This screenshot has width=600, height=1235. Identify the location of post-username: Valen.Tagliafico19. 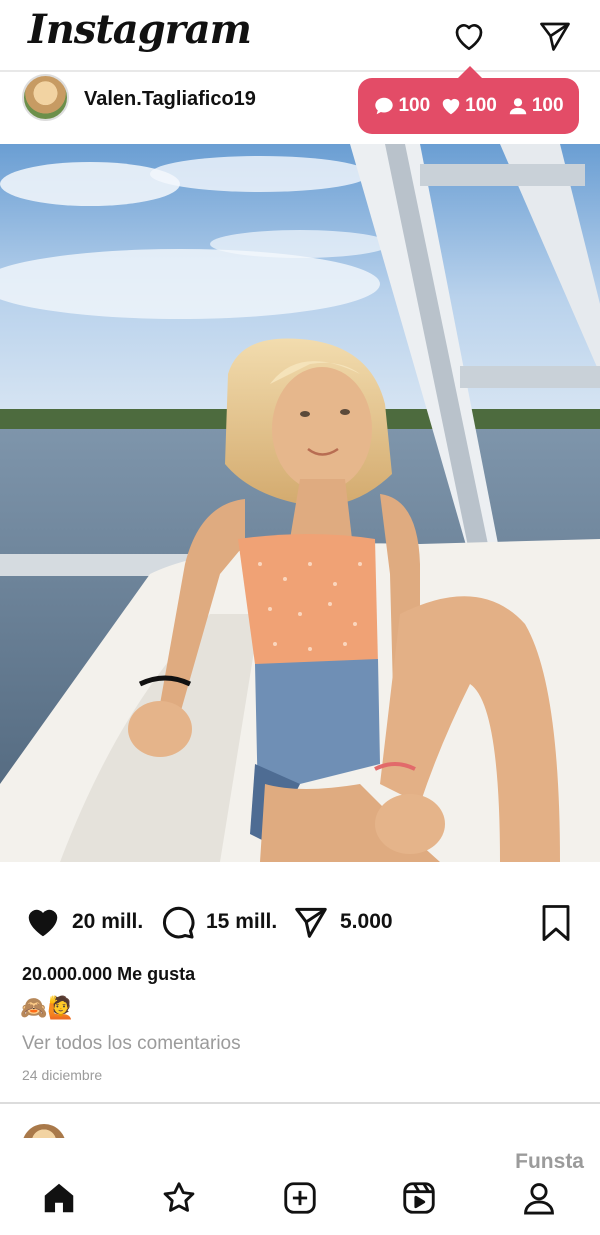
(170, 99).